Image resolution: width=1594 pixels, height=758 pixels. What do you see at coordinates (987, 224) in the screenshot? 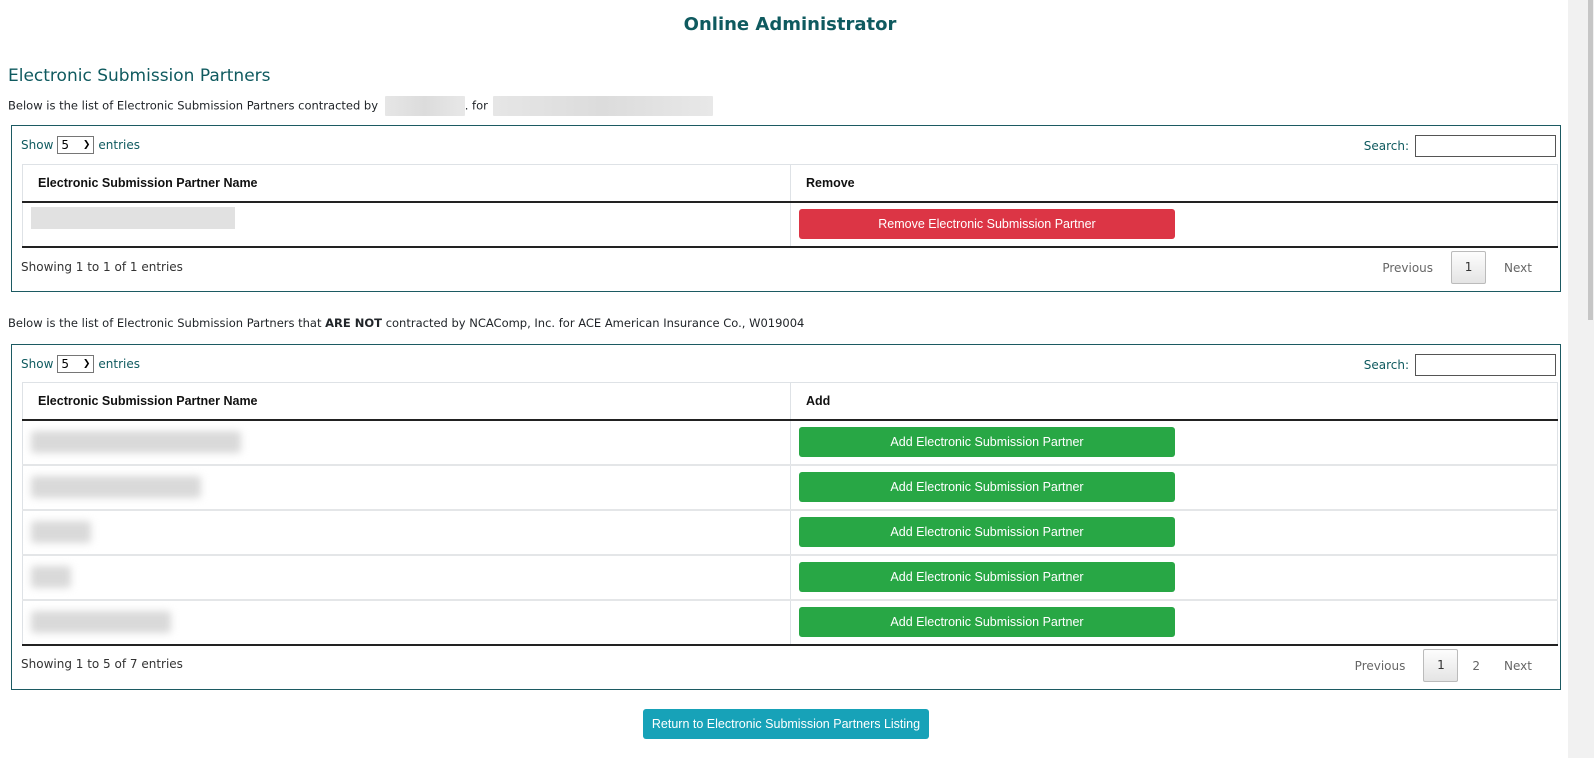
I see `remove-partner-button: Remove Electronic Submission Partner` at bounding box center [987, 224].